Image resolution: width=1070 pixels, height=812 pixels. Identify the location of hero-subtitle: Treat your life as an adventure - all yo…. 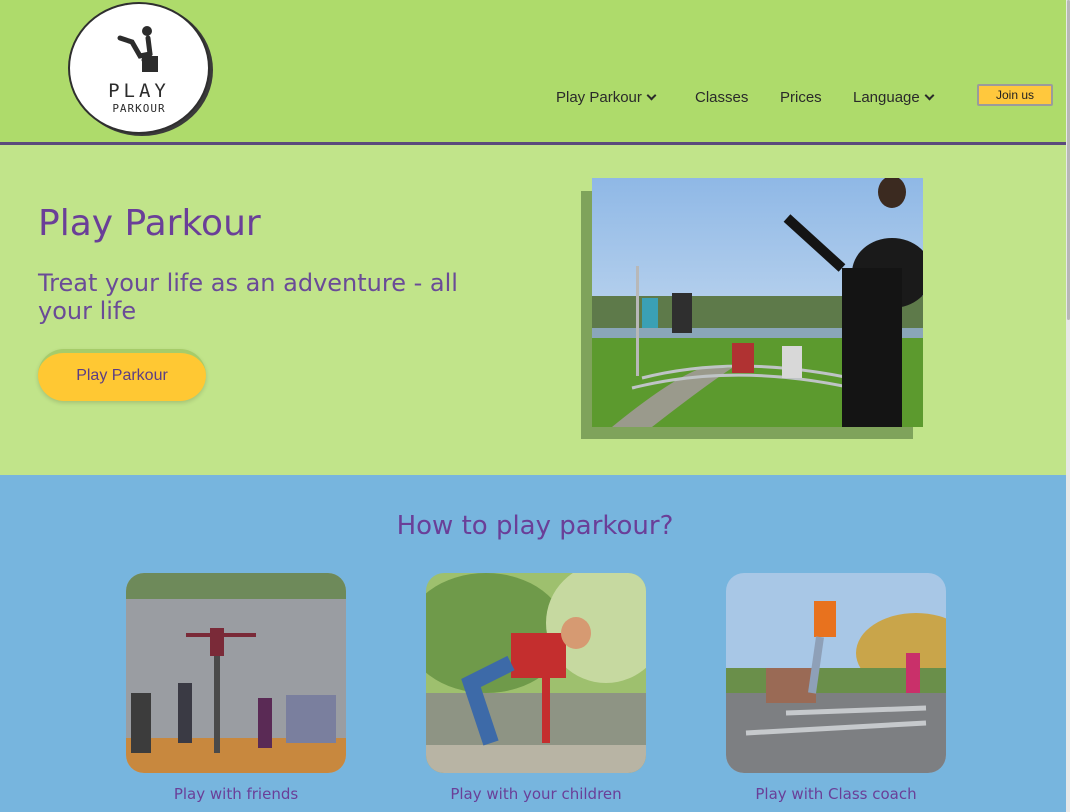
(248, 297).